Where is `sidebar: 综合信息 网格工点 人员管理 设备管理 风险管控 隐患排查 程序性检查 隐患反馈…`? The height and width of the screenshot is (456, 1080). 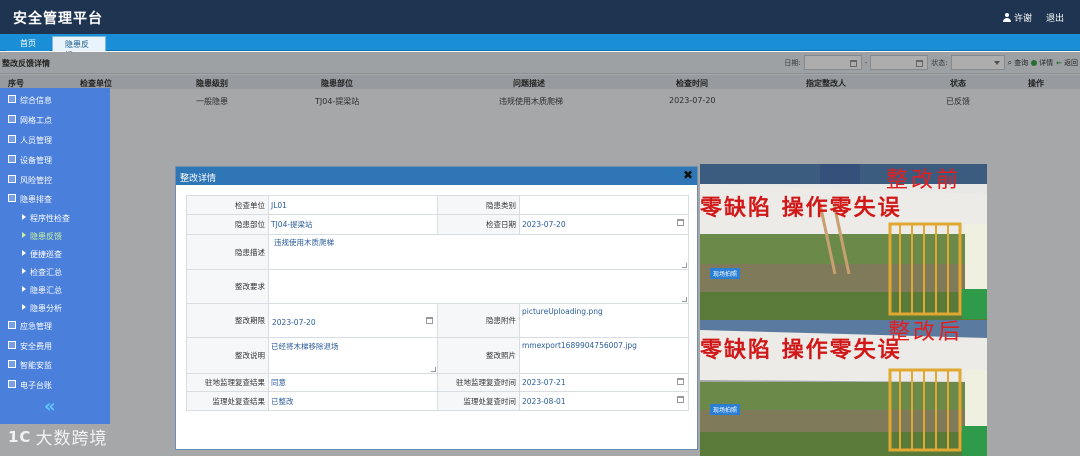 sidebar: 综合信息 网格工点 人员管理 设备管理 风险管控 隐患排查 程序性检查 隐患反馈… is located at coordinates (55, 256).